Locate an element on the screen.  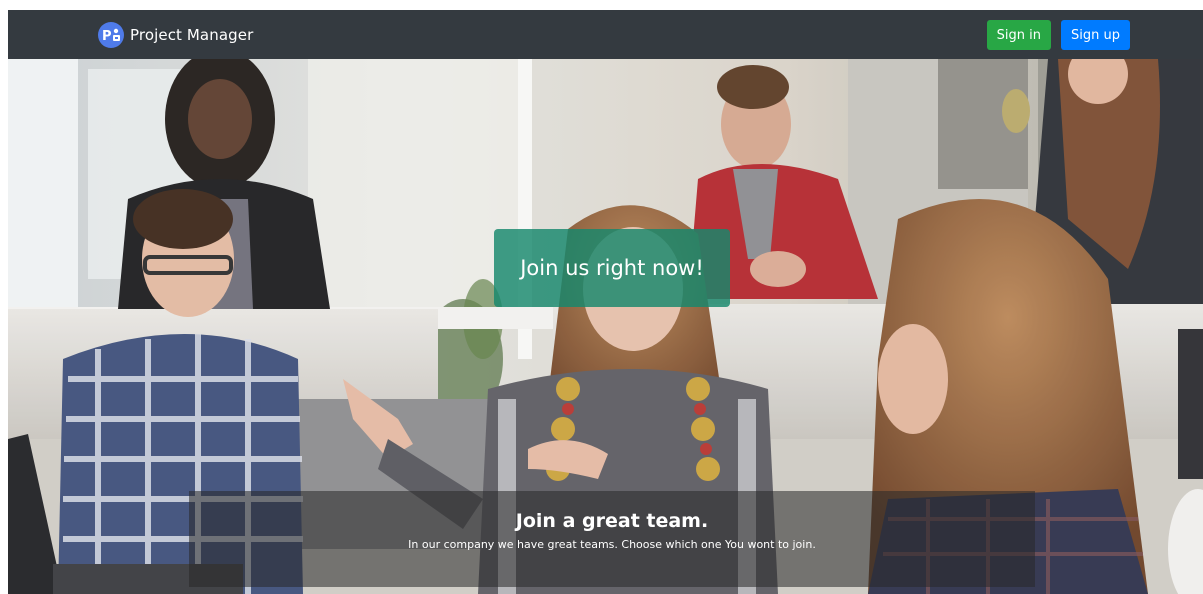
brand-link: P Project Manager is located at coordinates (175, 35).